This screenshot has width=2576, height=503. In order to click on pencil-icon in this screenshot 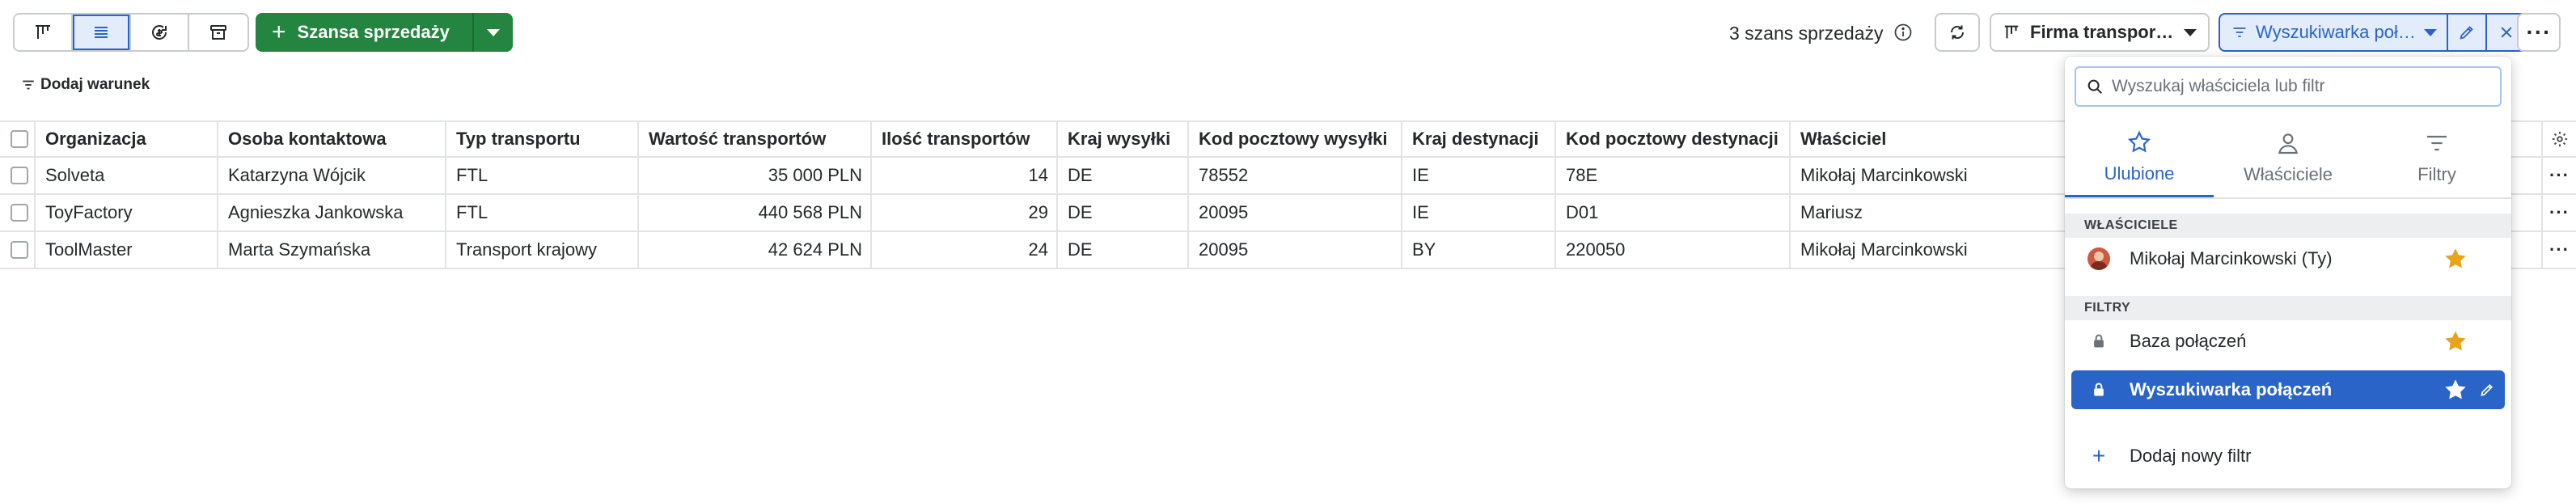, I will do `click(2487, 390)`.